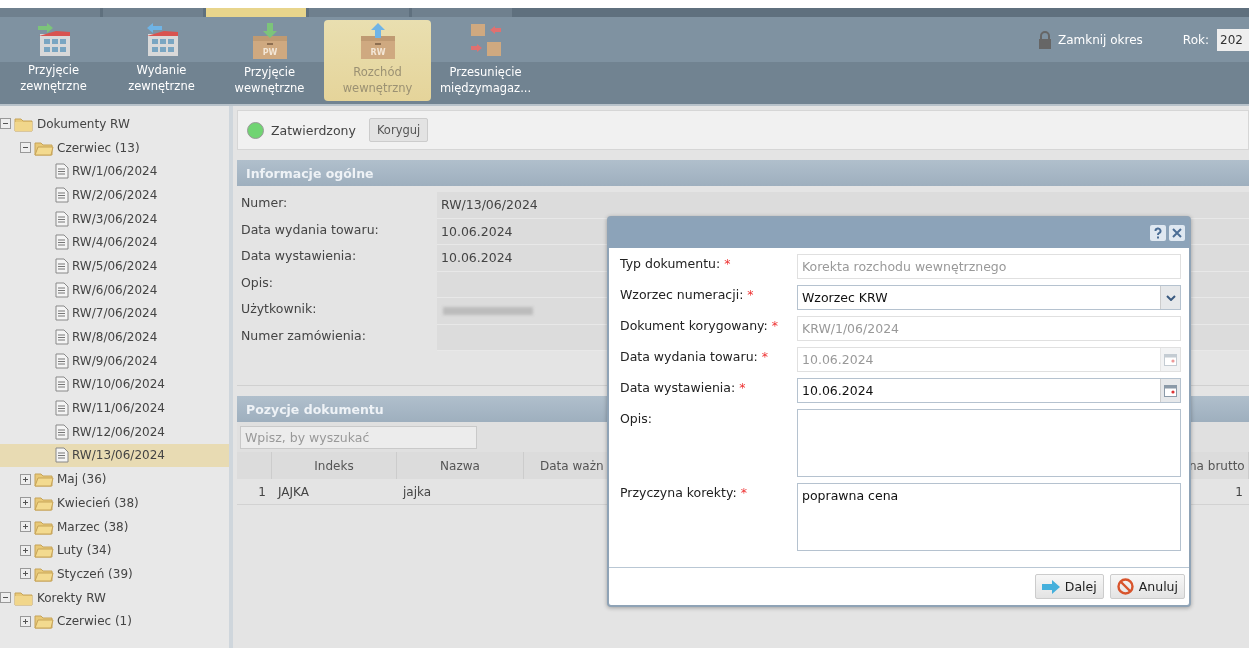  I want to click on help-icon, so click(1158, 233).